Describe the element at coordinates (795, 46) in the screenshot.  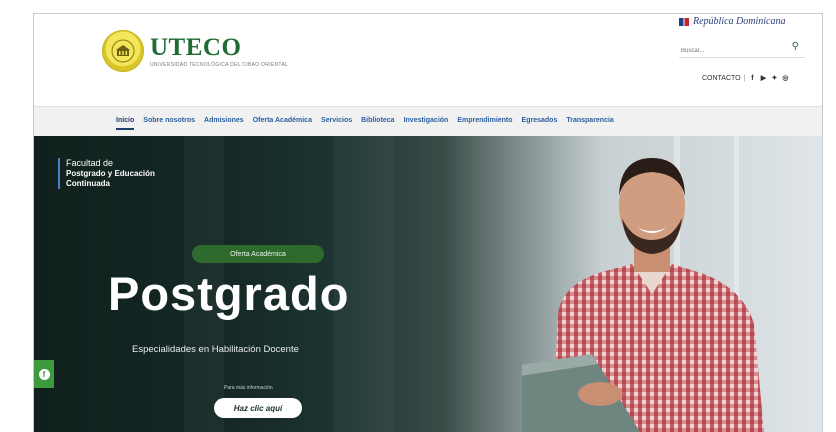
I see `search-icon: ⚲` at that location.